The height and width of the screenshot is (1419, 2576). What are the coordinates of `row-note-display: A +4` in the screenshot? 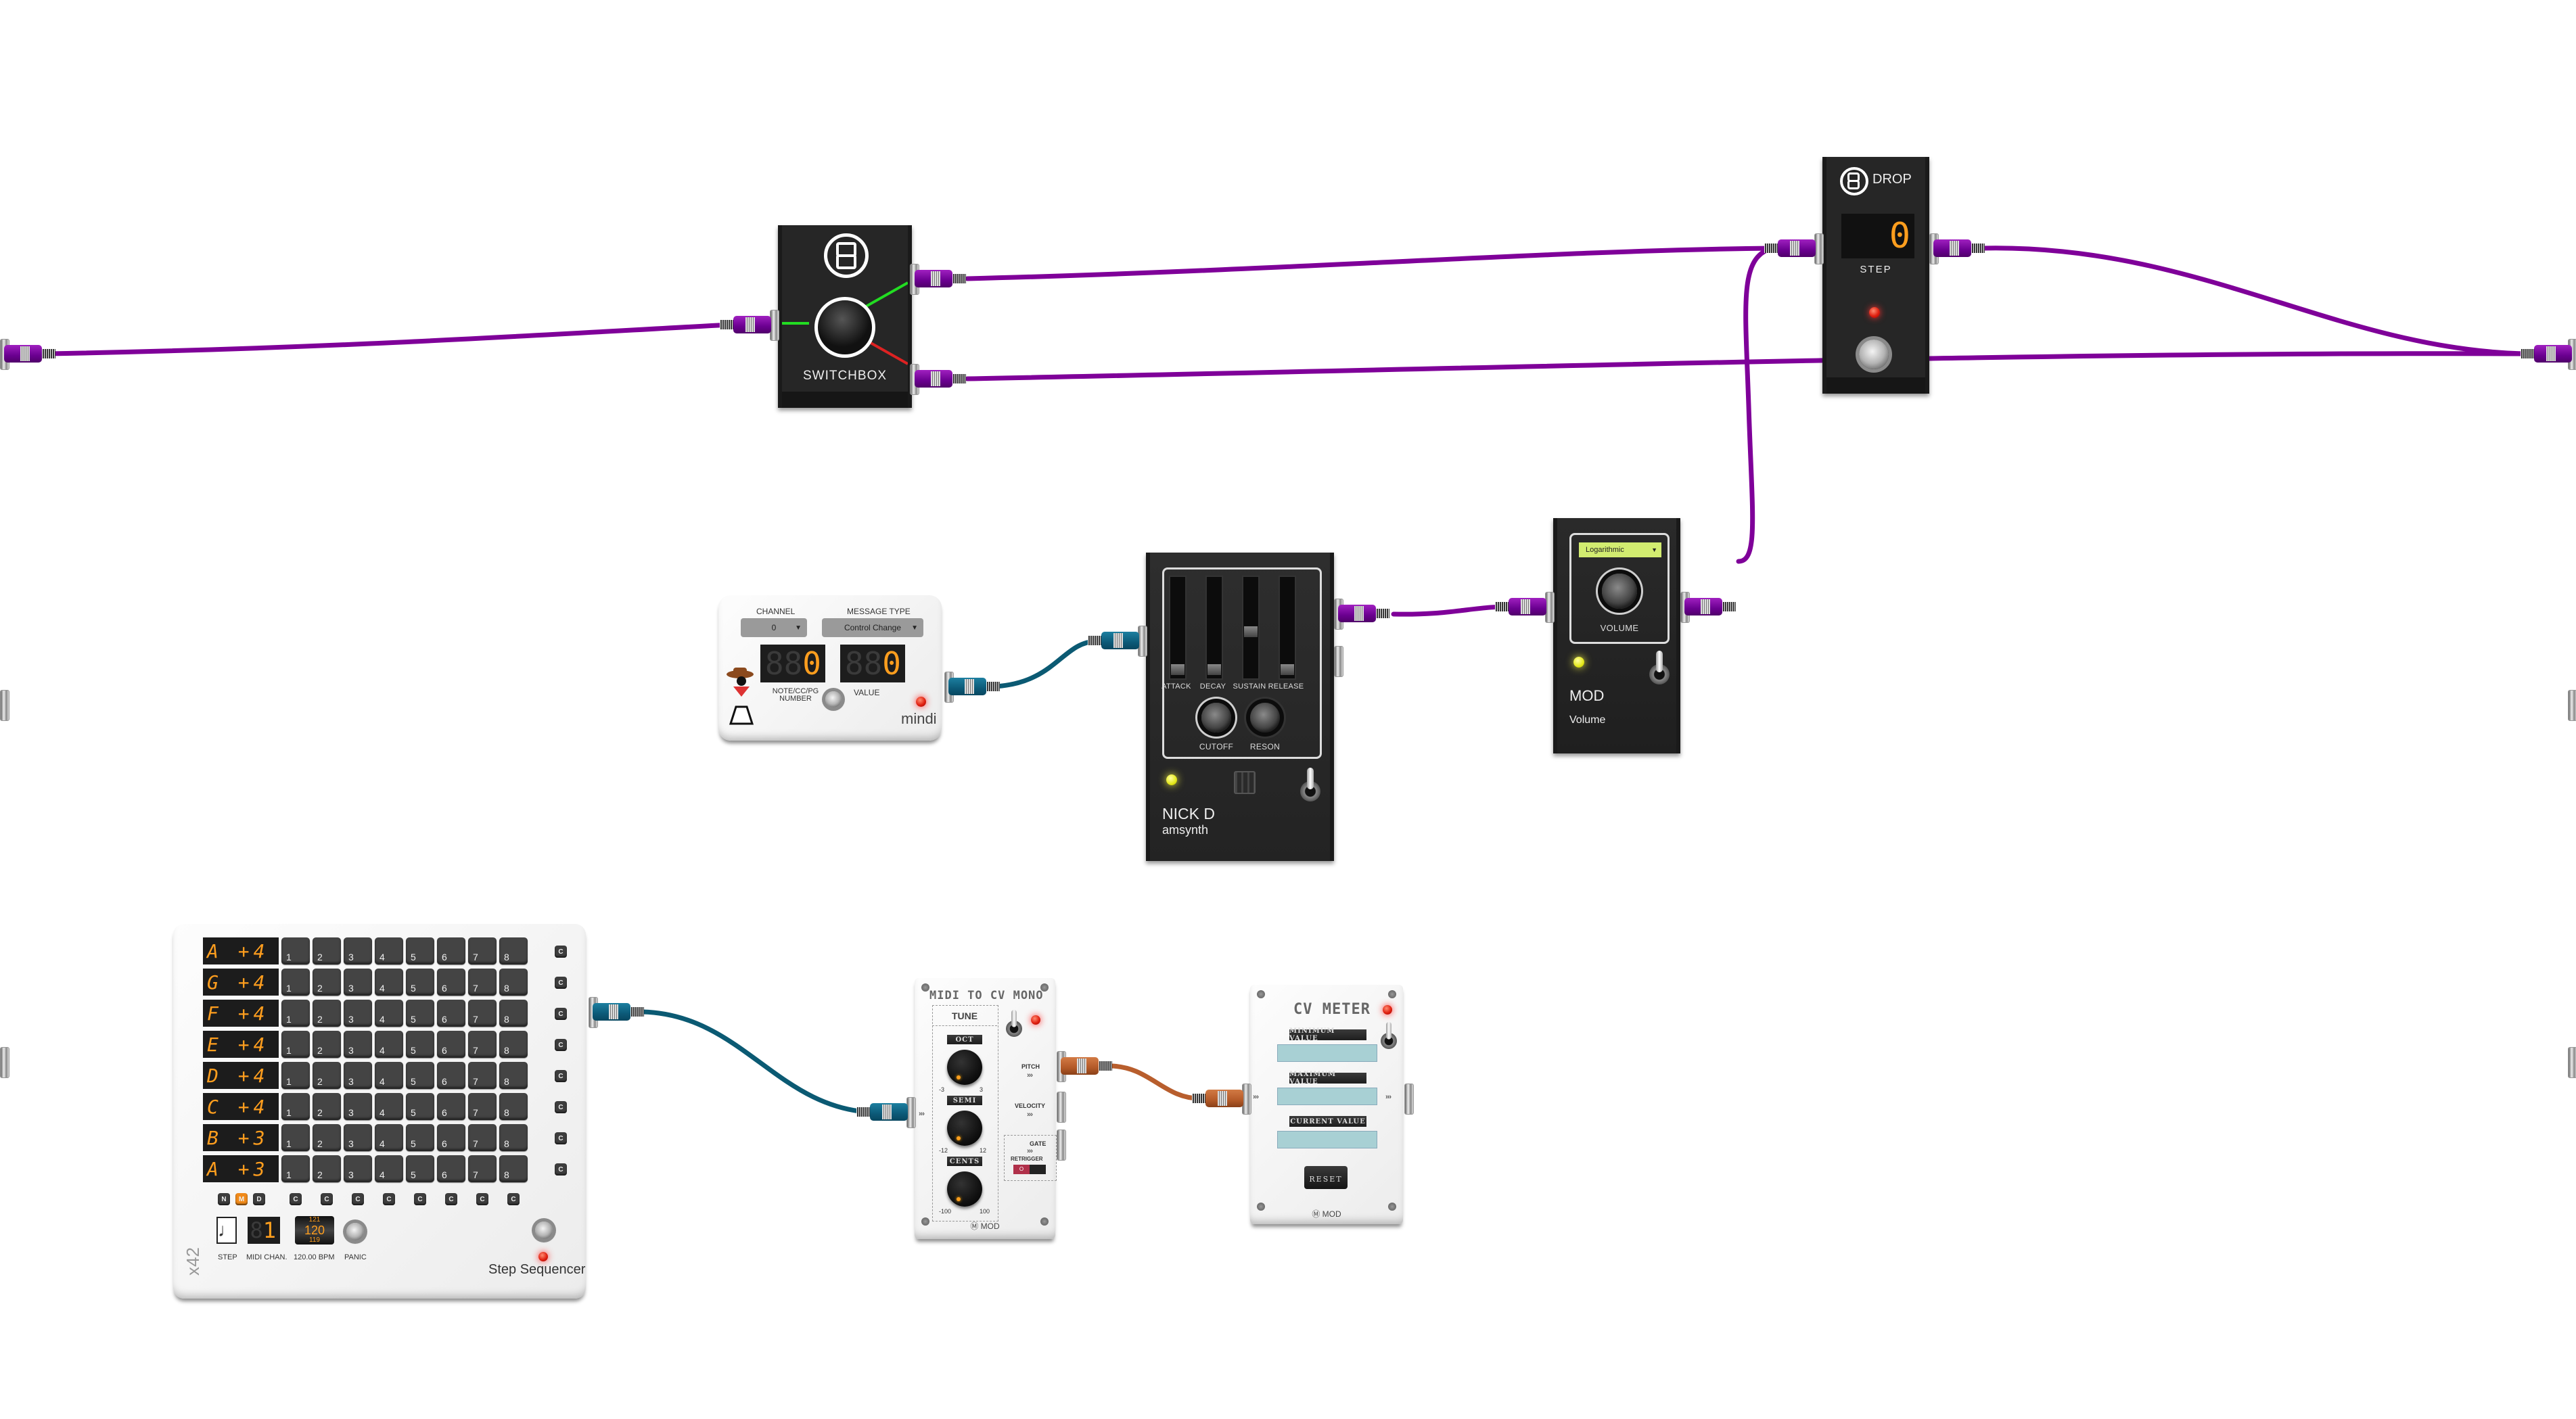 It's located at (241, 950).